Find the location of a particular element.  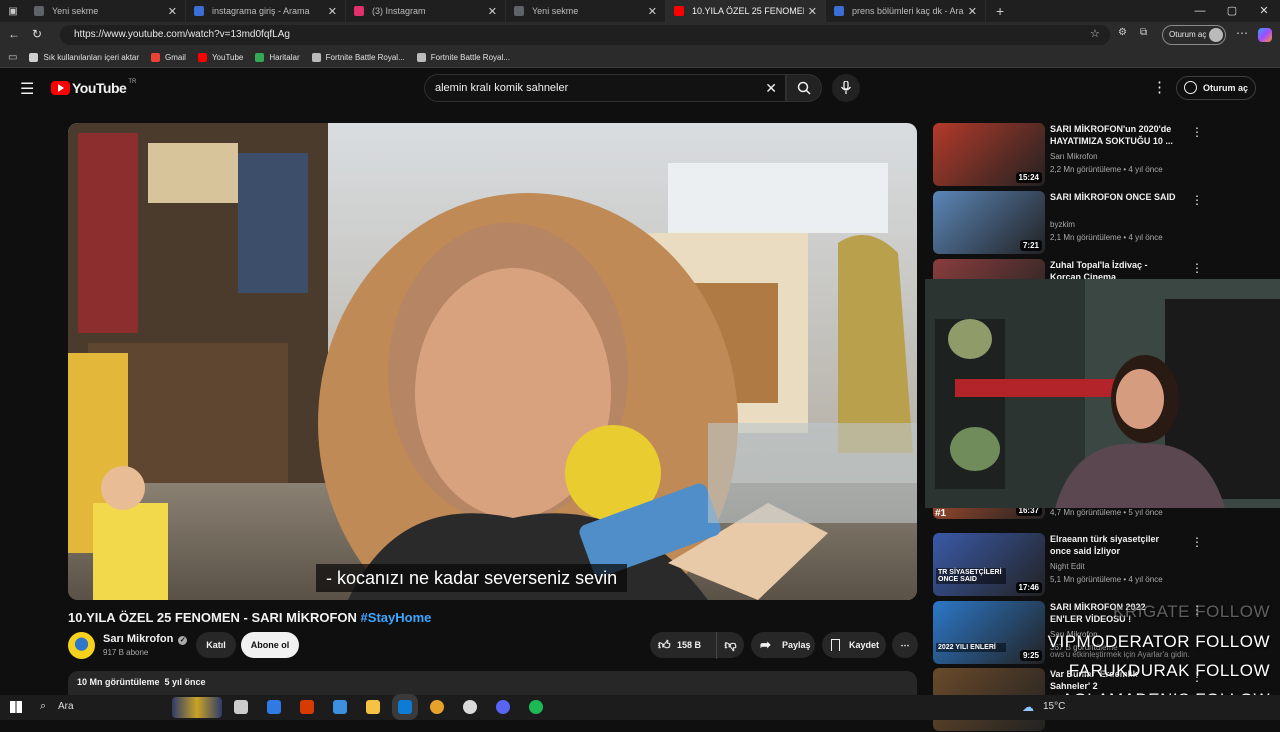

recommended-channel: byzkim is located at coordinates (1062, 224).